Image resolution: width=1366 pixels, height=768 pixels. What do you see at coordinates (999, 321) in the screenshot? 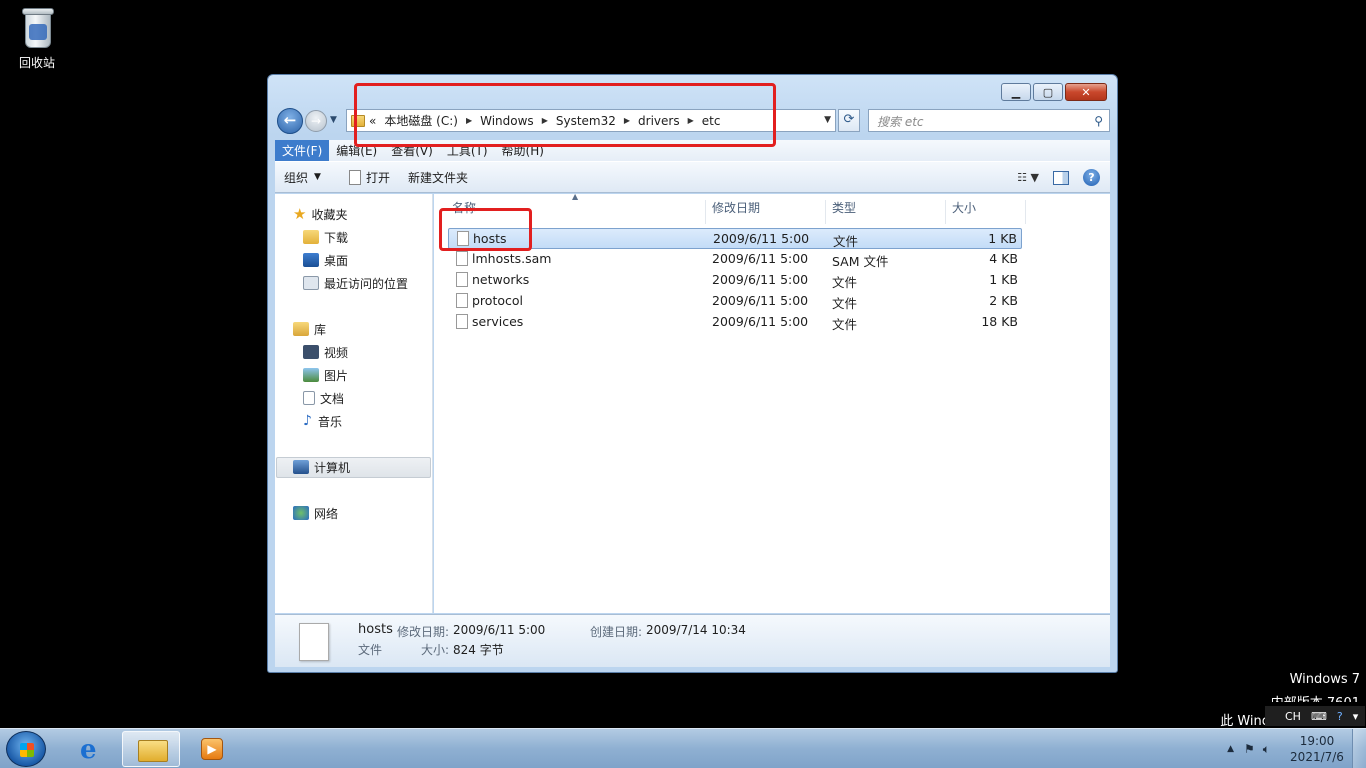
I see `file-size: 18 KB` at bounding box center [999, 321].